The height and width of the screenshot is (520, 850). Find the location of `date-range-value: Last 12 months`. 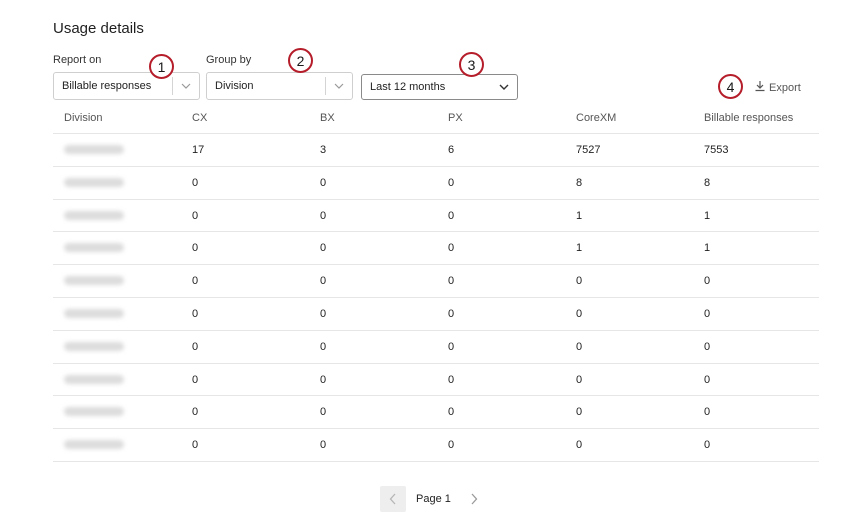

date-range-value: Last 12 months is located at coordinates (408, 87).